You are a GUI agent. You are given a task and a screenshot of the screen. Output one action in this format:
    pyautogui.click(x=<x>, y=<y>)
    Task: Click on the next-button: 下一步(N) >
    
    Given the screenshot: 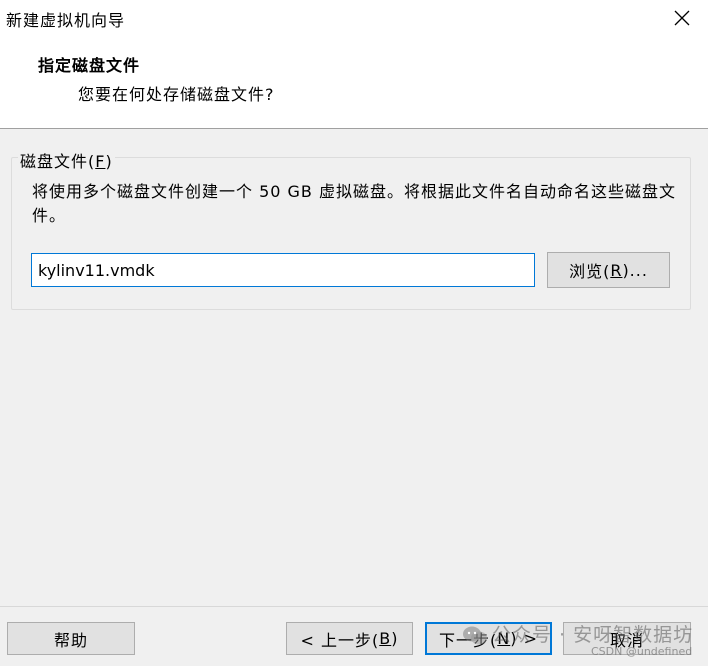 What is the action you would take?
    pyautogui.click(x=488, y=638)
    